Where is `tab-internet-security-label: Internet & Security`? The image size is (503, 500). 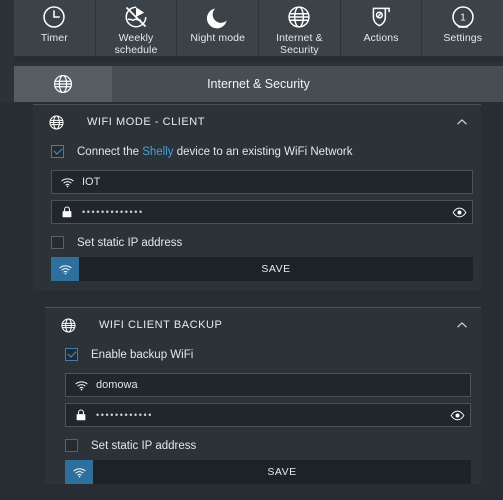
tab-internet-security-label: Internet & Security is located at coordinates (299, 44).